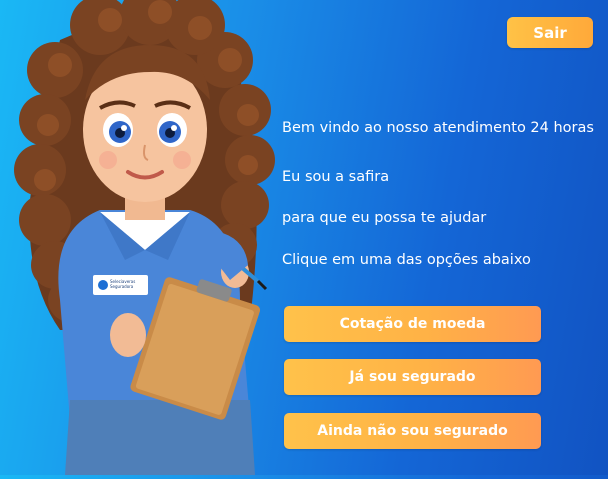 The width and height of the screenshot is (608, 479). I want to click on already-insured-button: Já sou segurado, so click(412, 377).